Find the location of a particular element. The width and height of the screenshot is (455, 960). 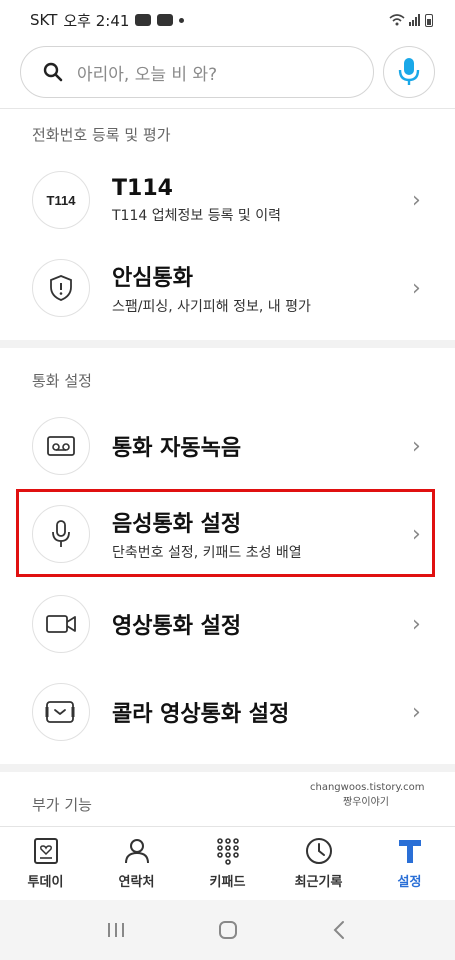

home-icon is located at coordinates (228, 930).